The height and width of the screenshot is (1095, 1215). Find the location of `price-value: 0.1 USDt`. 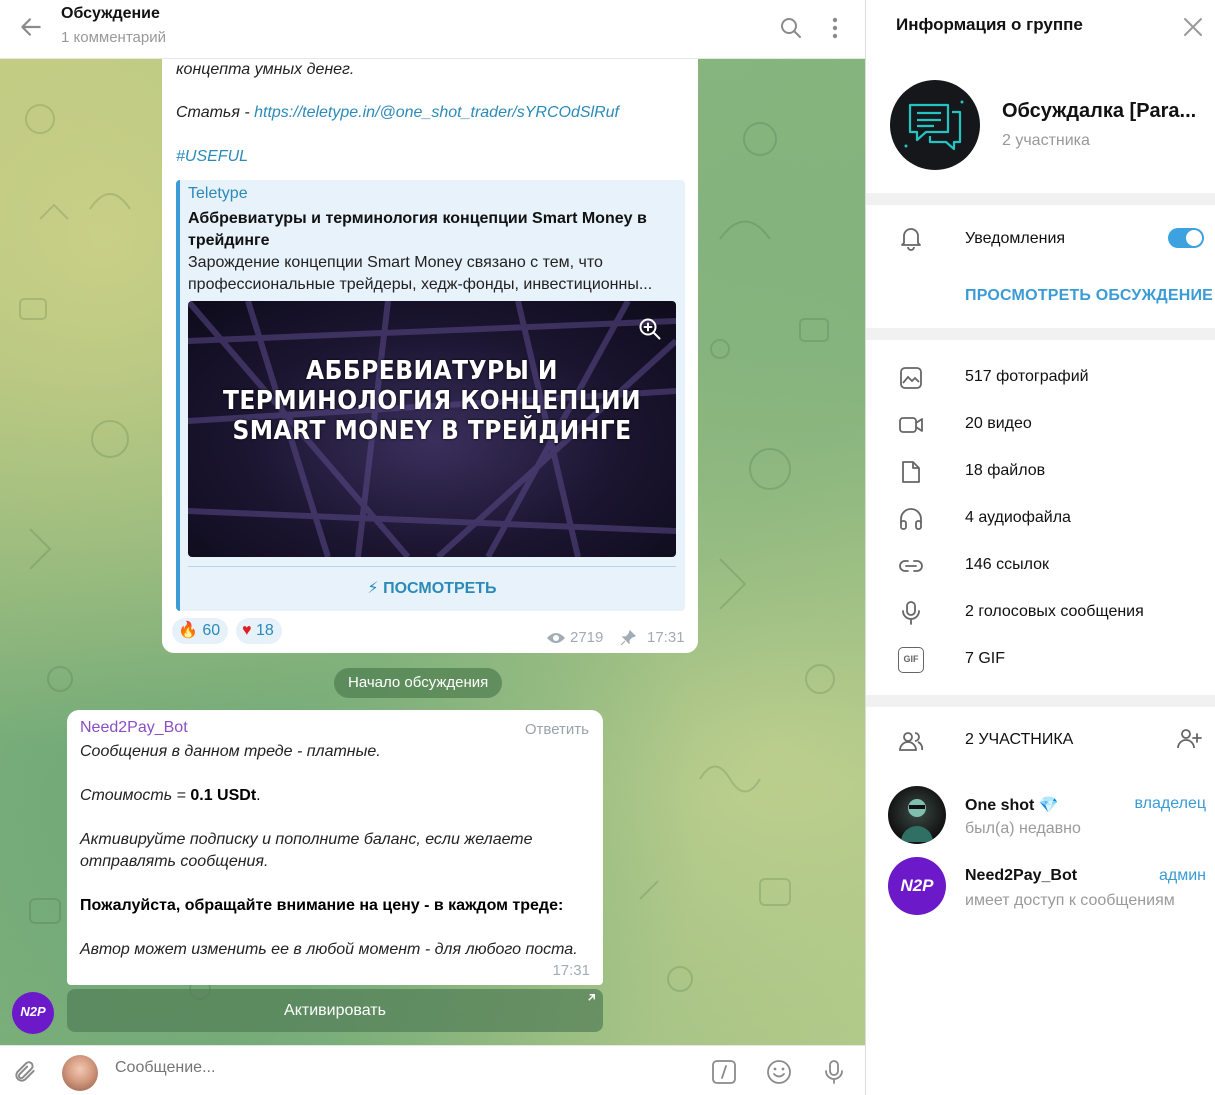

price-value: 0.1 USDt is located at coordinates (223, 795).